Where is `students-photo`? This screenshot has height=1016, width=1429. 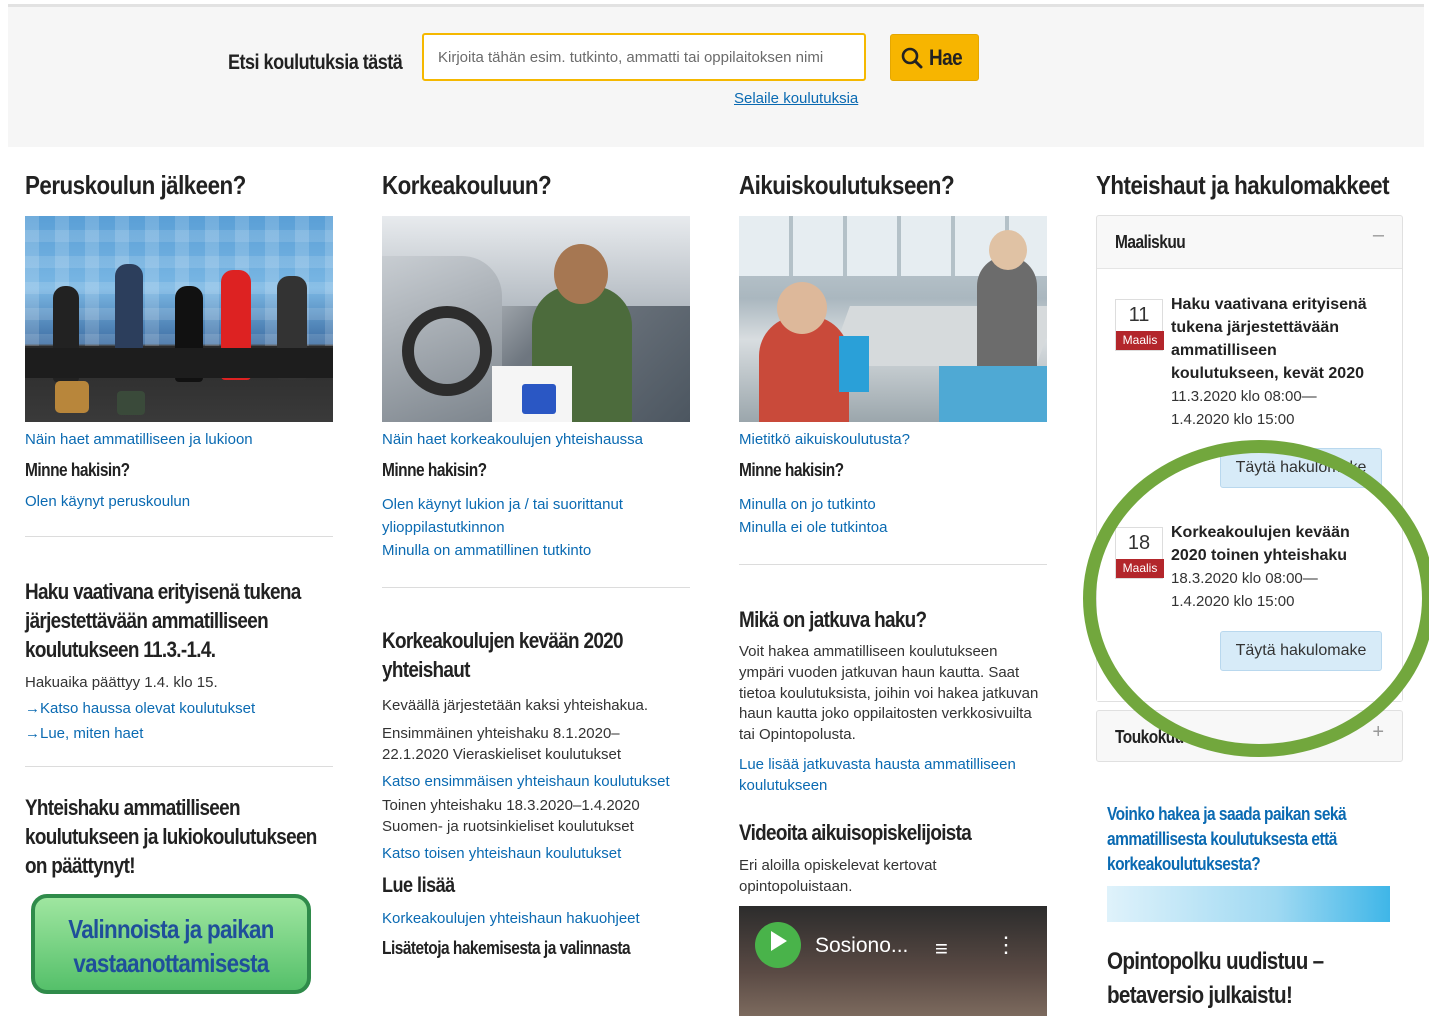 students-photo is located at coordinates (179, 319).